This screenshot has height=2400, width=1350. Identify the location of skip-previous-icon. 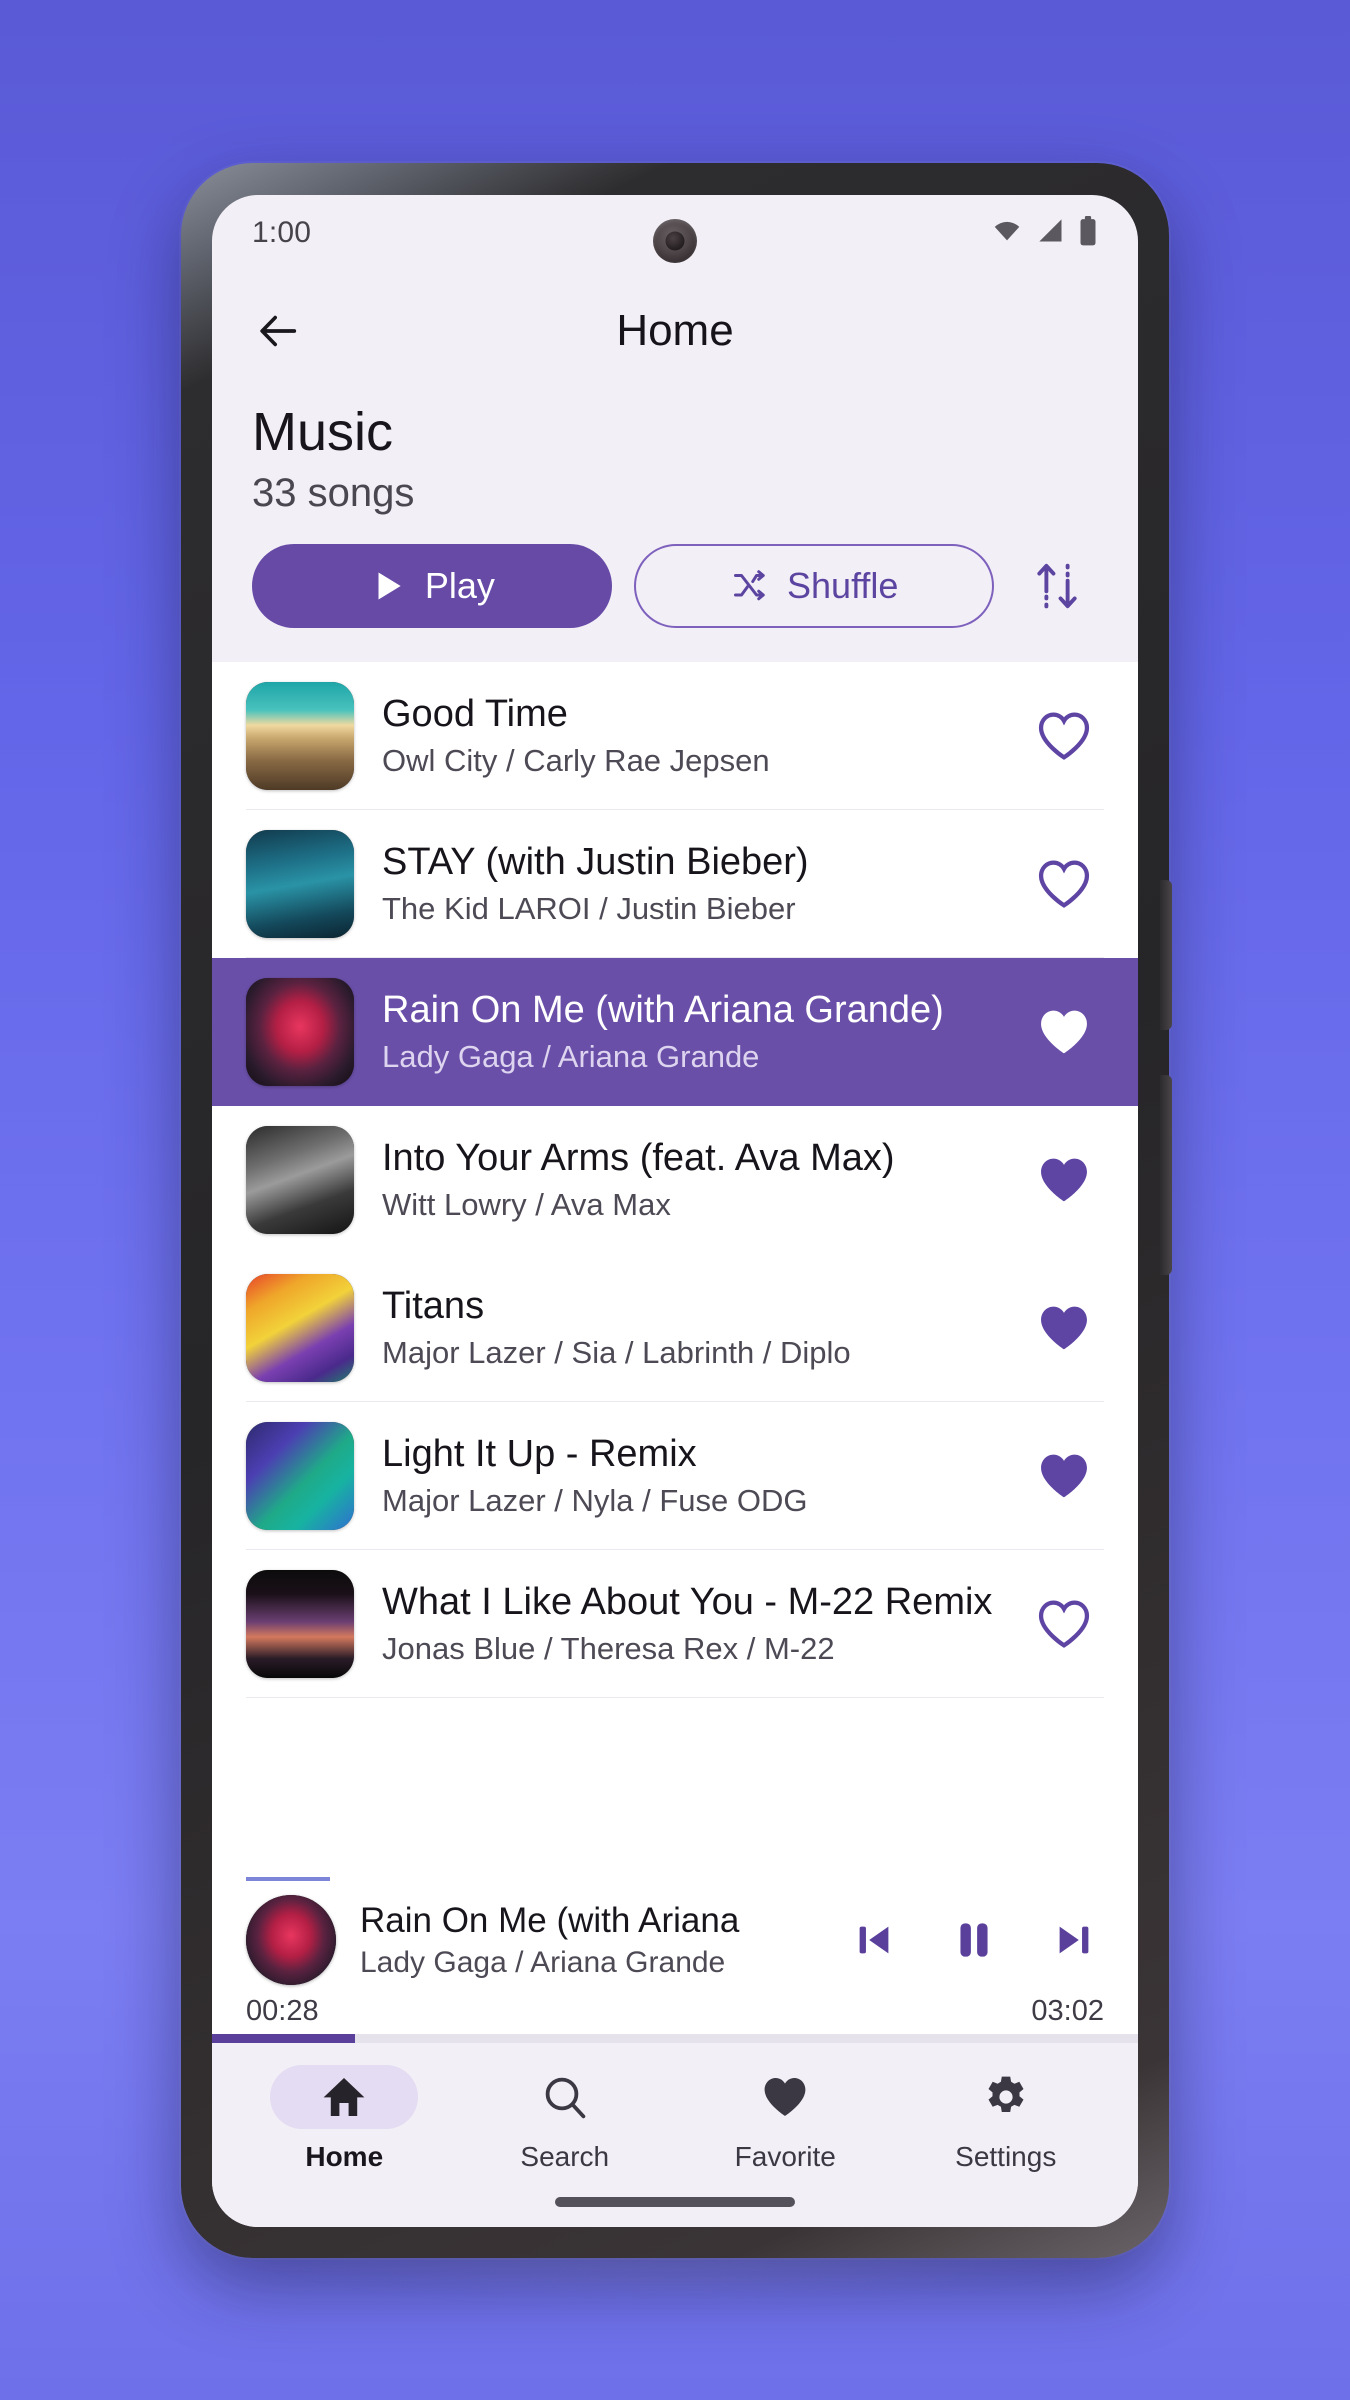
(874, 1940).